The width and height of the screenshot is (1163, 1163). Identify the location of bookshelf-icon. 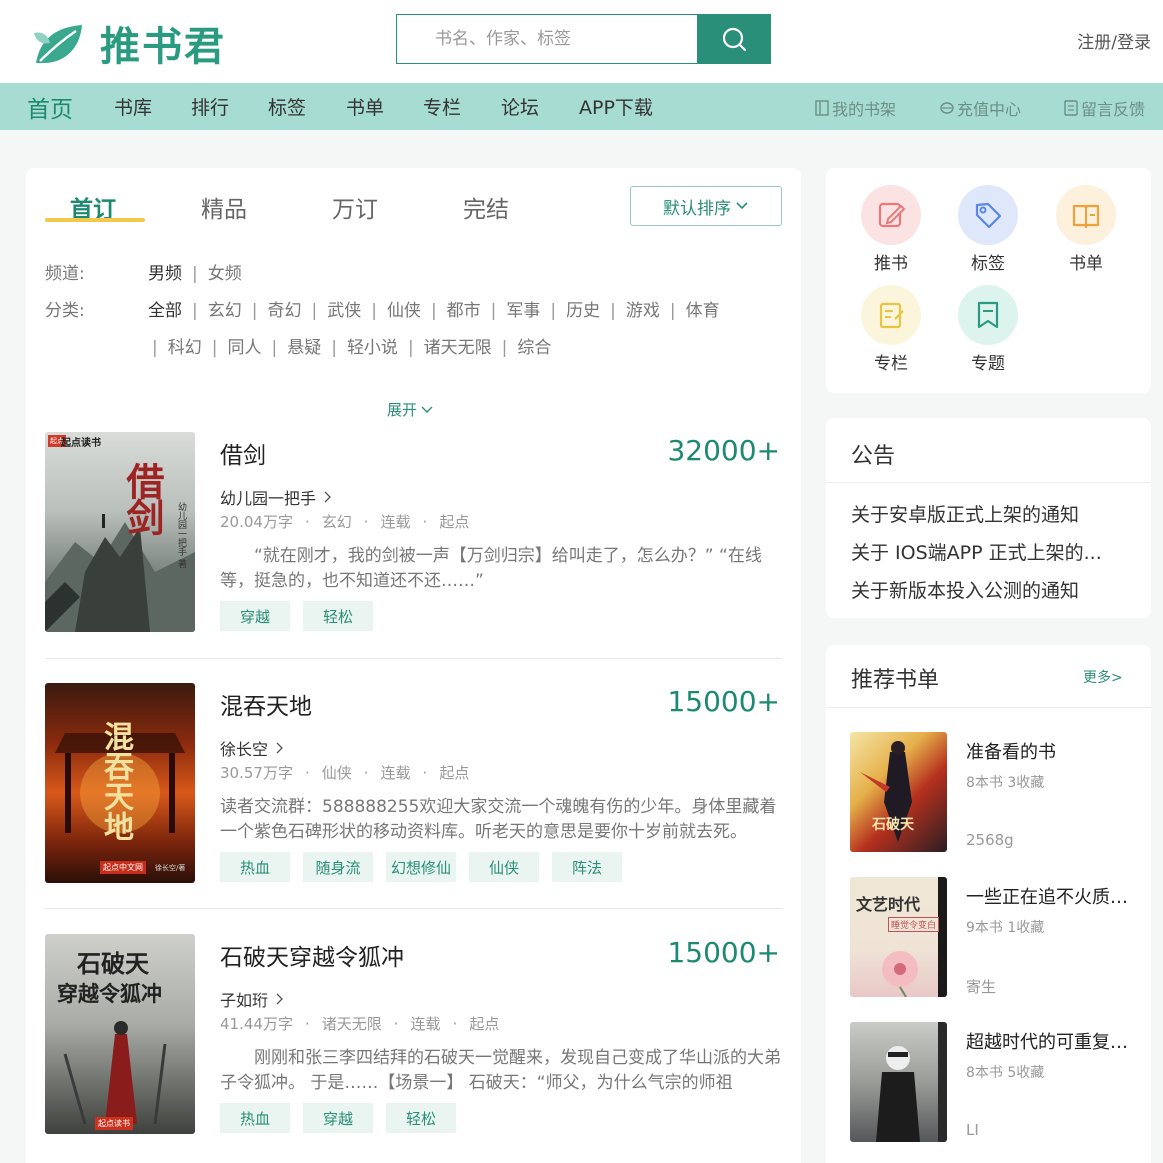
(822, 108).